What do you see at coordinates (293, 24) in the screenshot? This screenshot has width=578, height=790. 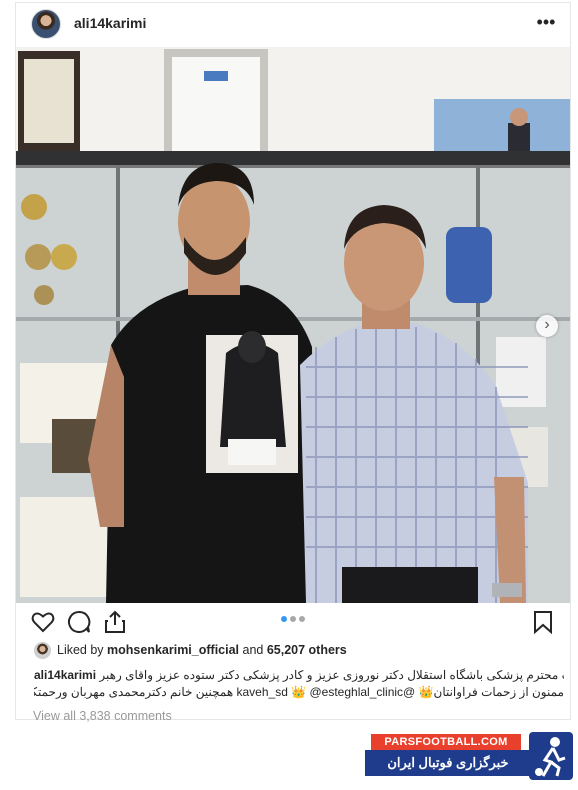 I see `post-header: ali14karimi •••` at bounding box center [293, 24].